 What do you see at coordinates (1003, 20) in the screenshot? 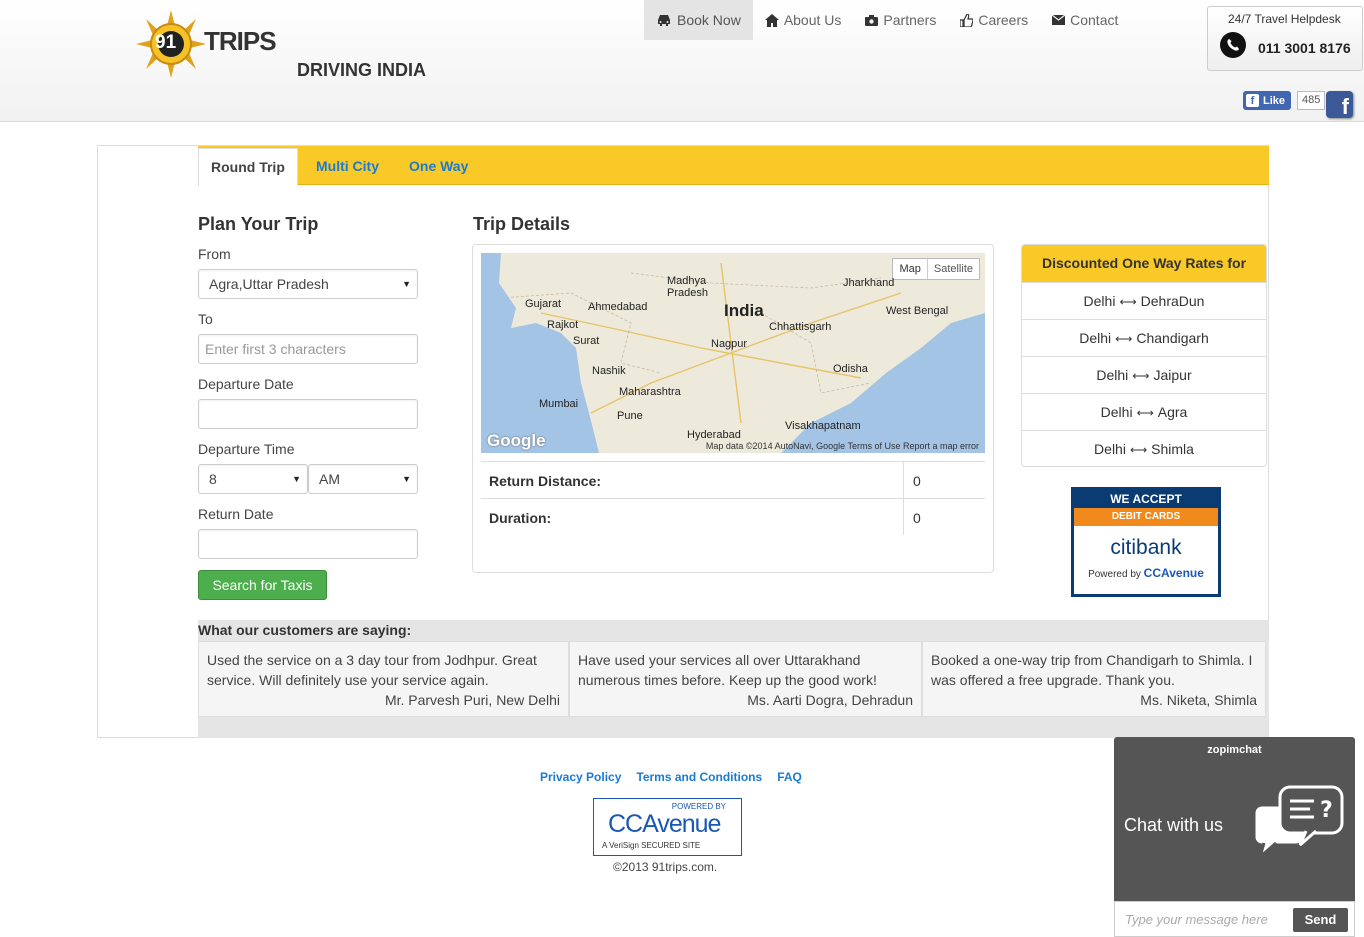
I see `nav-label: Careers` at bounding box center [1003, 20].